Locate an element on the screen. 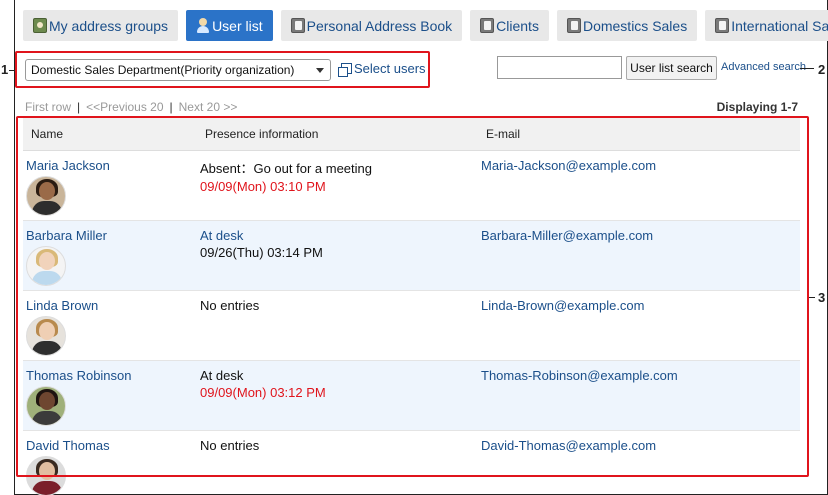 This screenshot has width=828, height=495. tab-label: My address groups is located at coordinates (109, 25).